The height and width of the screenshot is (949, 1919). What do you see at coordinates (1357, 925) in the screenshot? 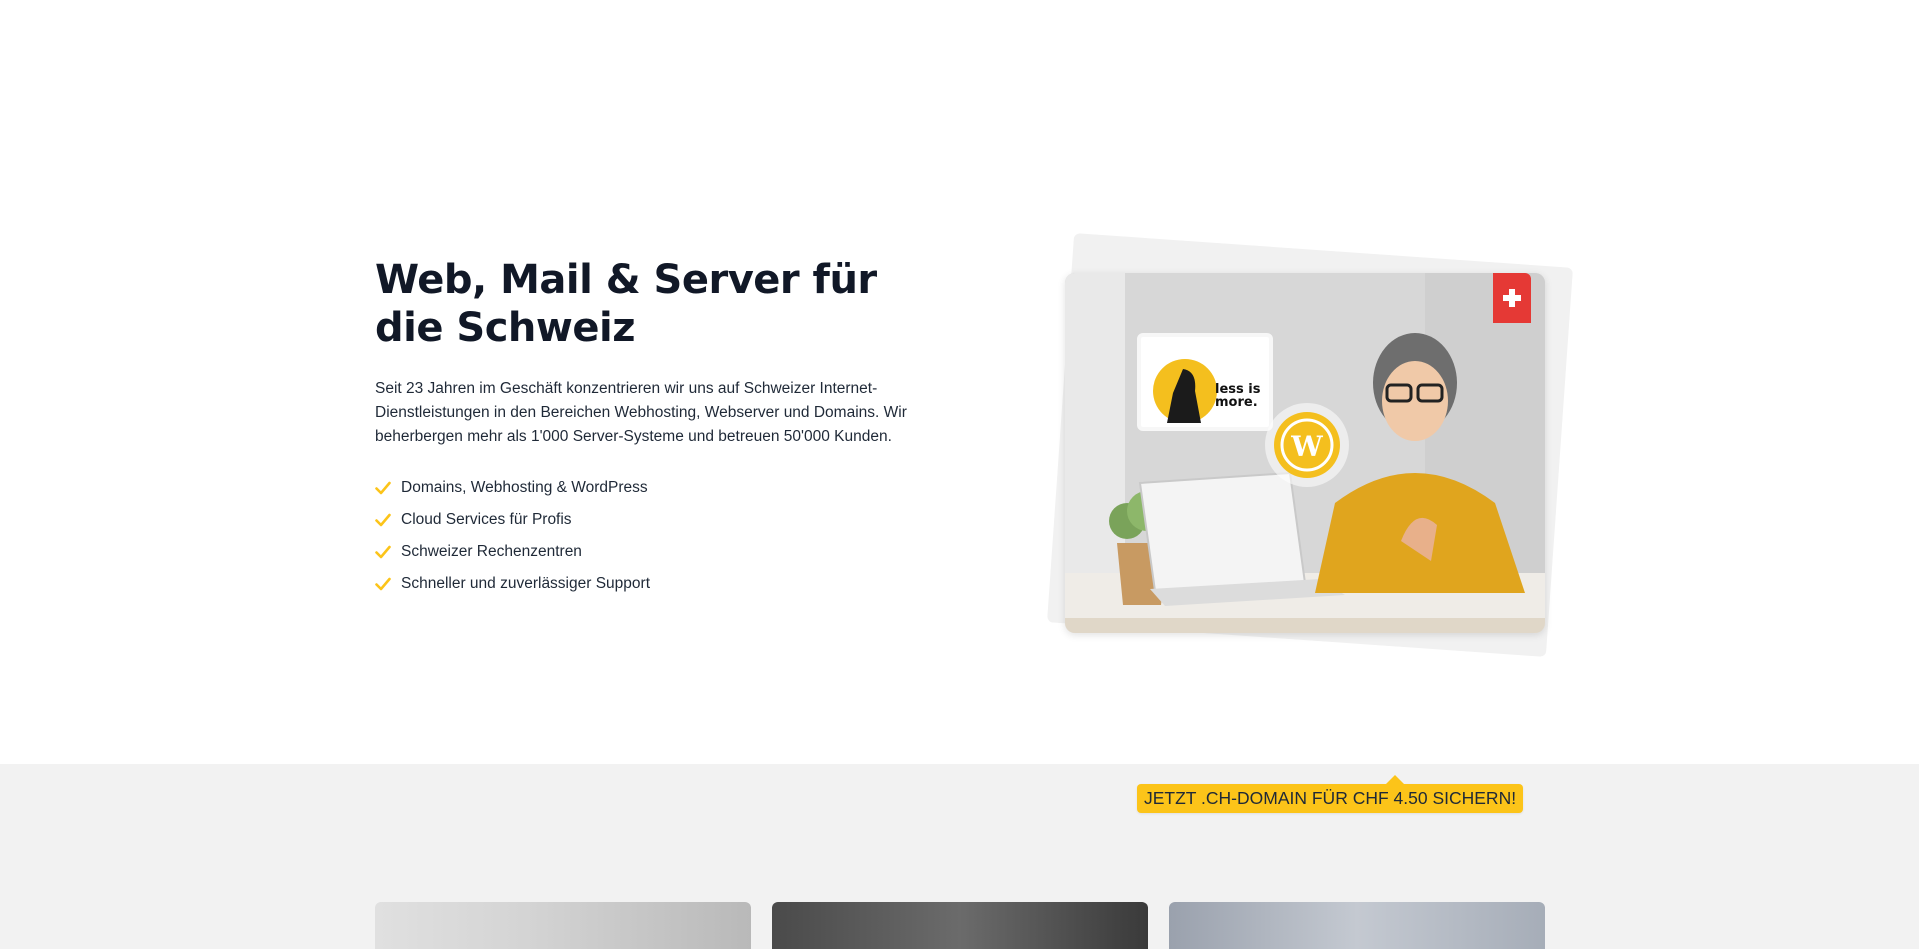
I see `product-card-server` at bounding box center [1357, 925].